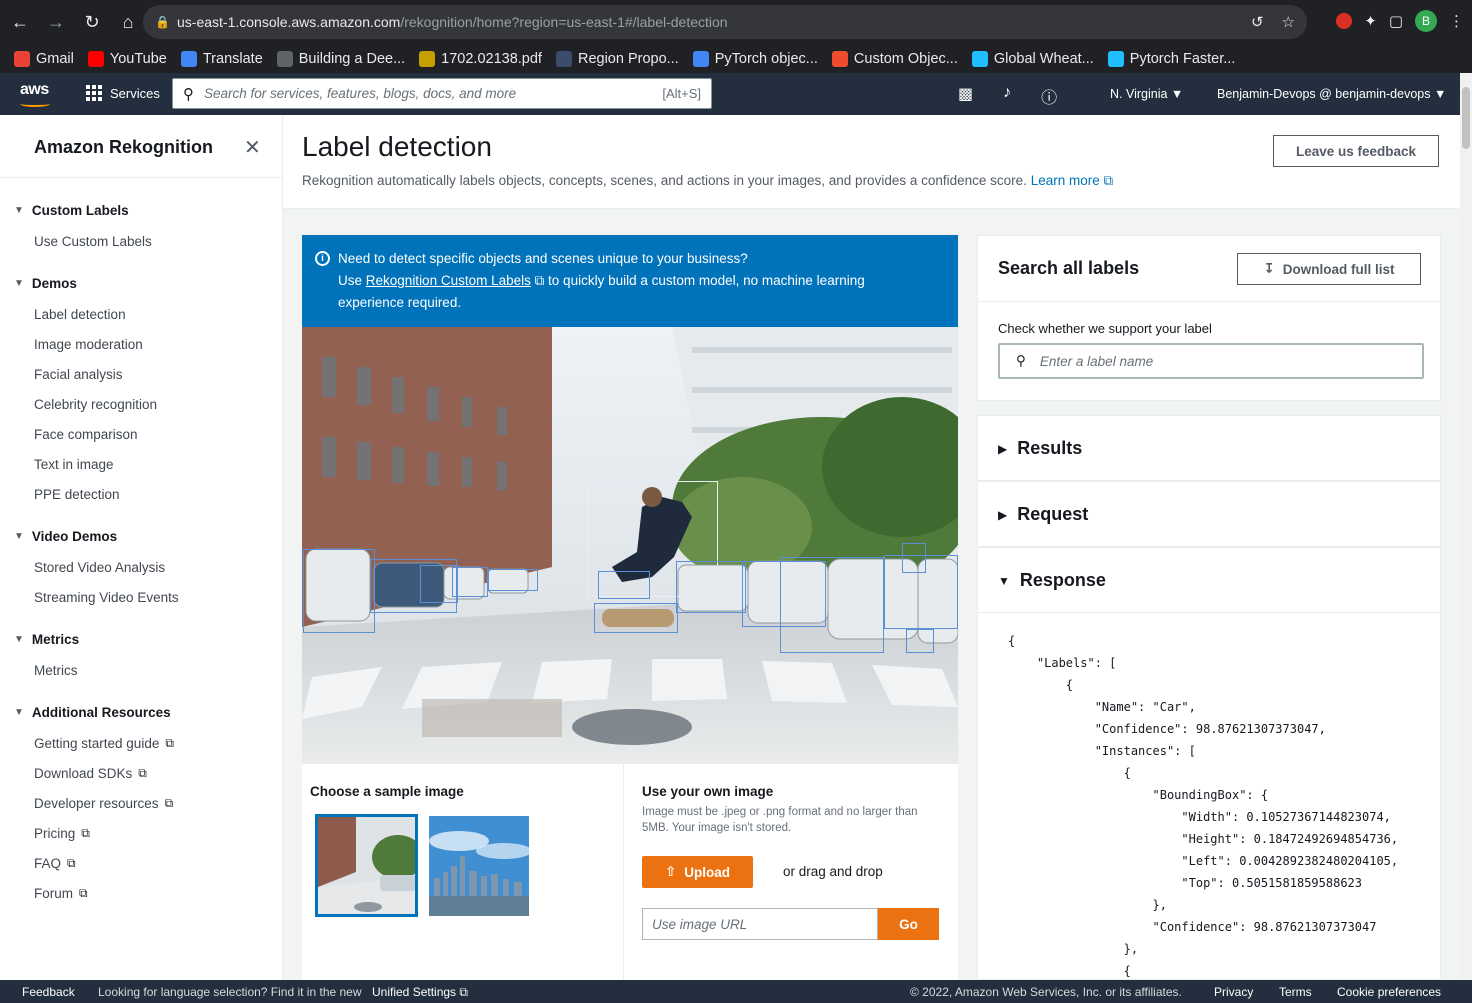 The height and width of the screenshot is (1003, 1472). I want to click on sidepanel-icon: ▢, so click(1396, 21).